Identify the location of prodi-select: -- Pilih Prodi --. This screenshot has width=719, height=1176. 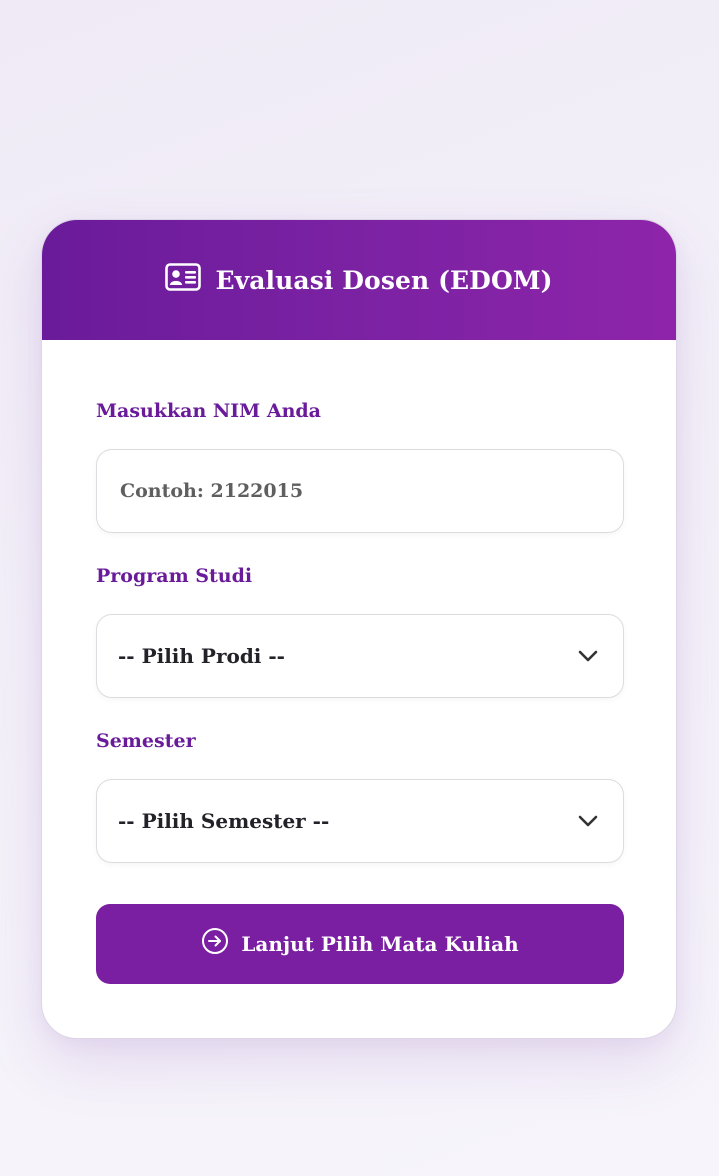
(360, 656).